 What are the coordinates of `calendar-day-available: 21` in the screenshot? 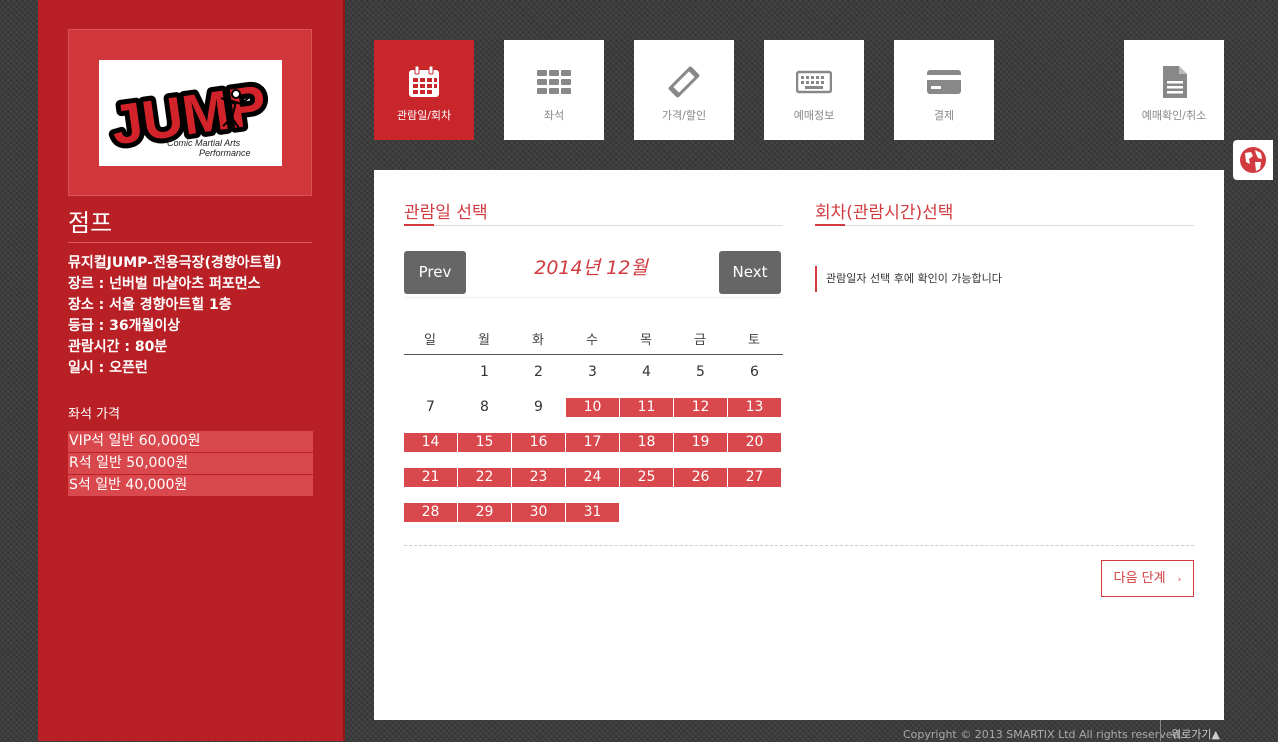 It's located at (430, 477).